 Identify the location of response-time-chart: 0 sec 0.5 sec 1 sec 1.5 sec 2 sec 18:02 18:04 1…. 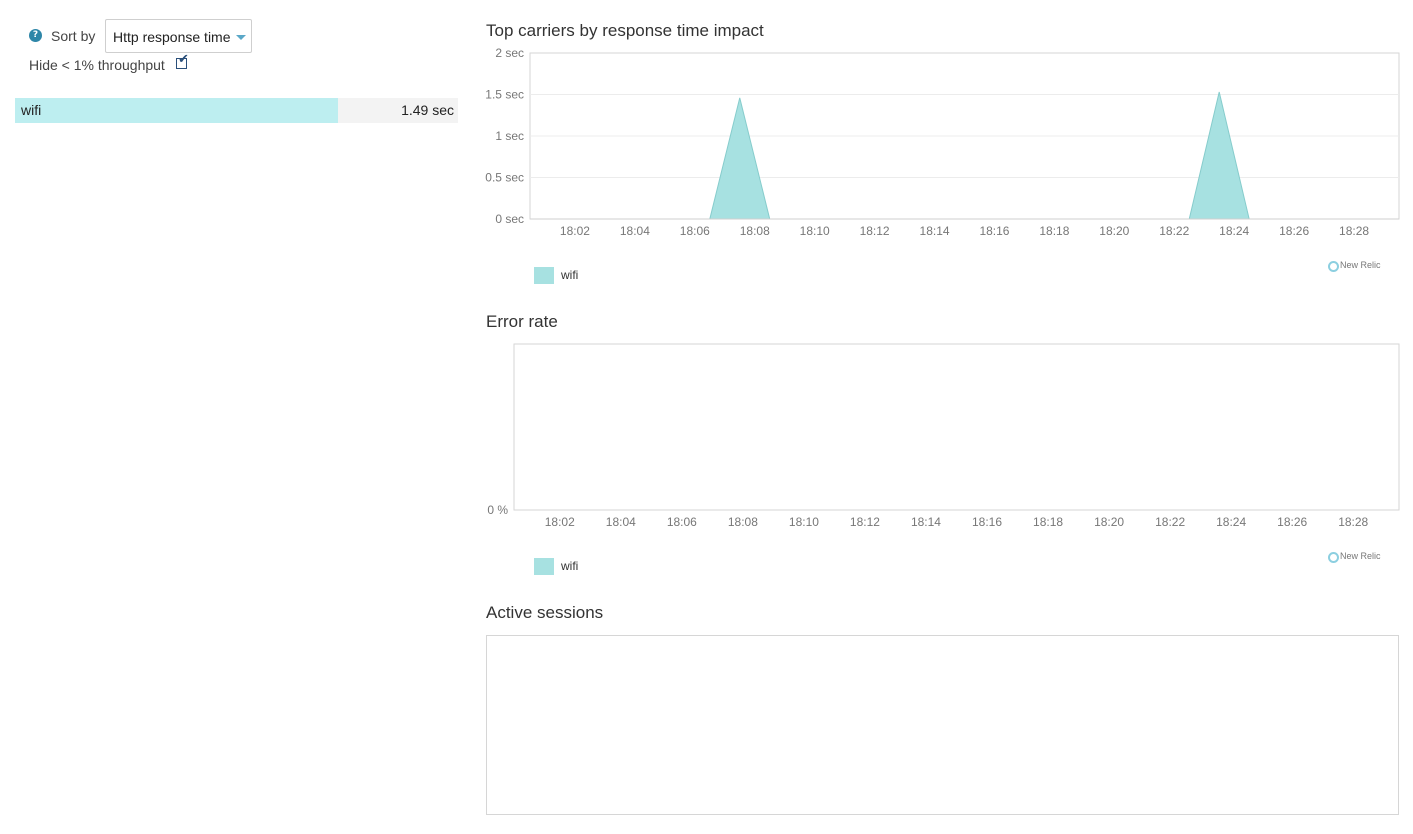
(942, 142).